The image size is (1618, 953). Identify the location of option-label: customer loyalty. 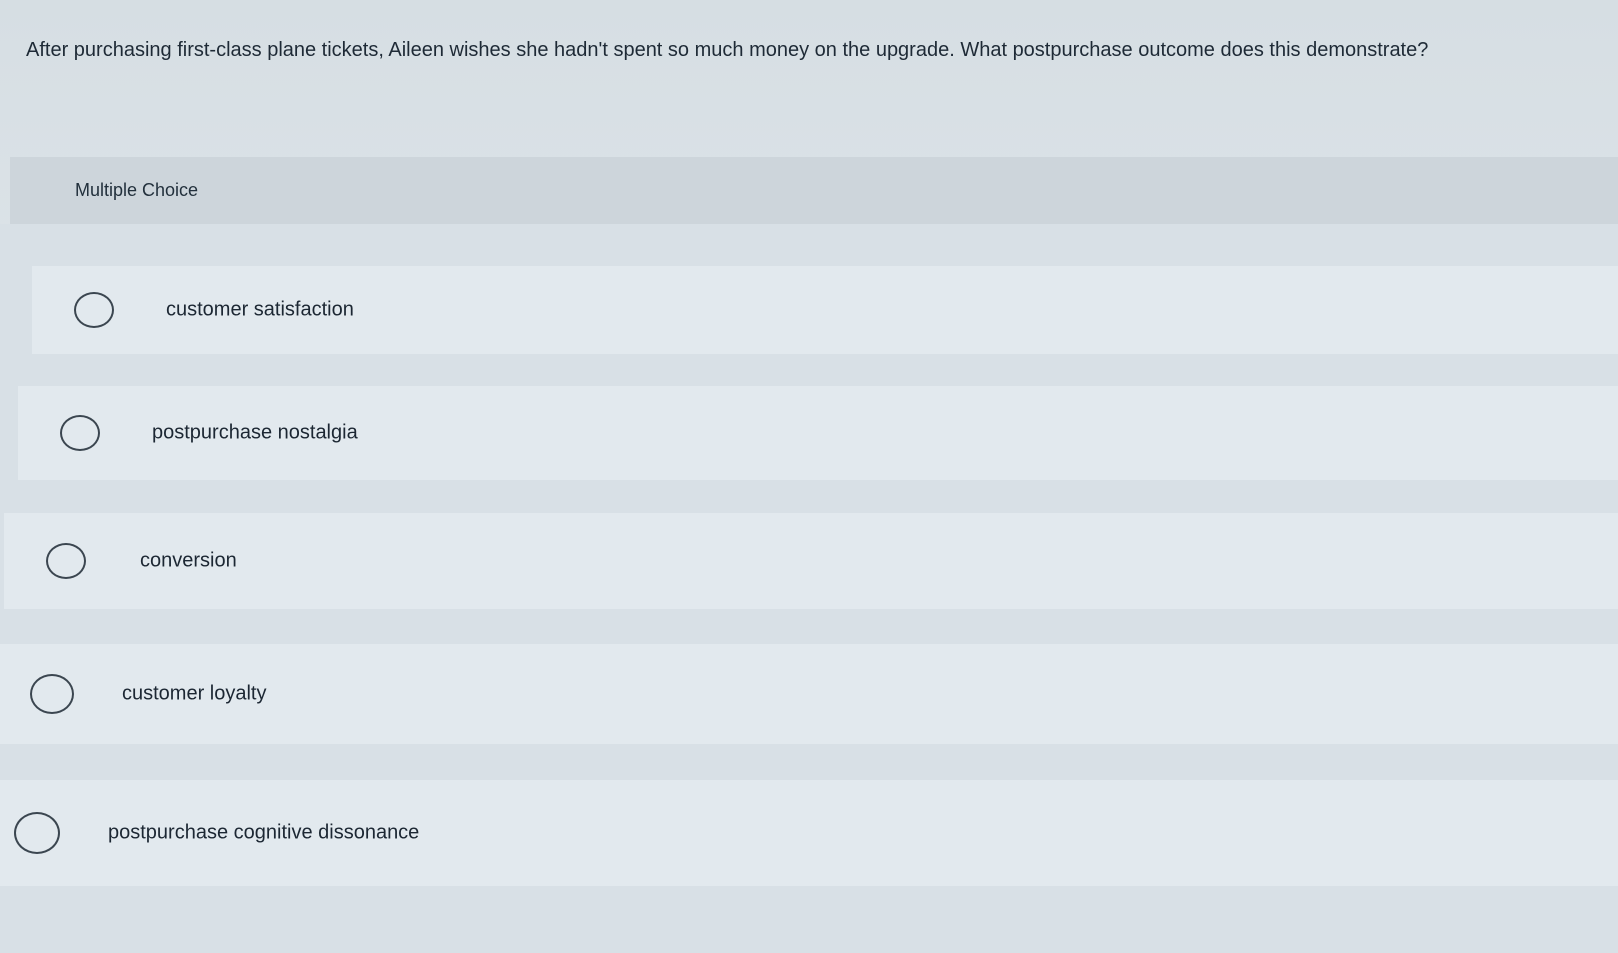
(194, 693).